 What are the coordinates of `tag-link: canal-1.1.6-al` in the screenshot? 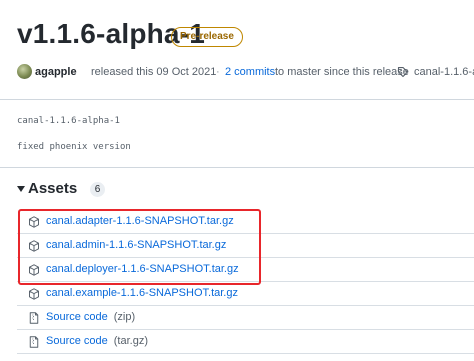 It's located at (444, 72).